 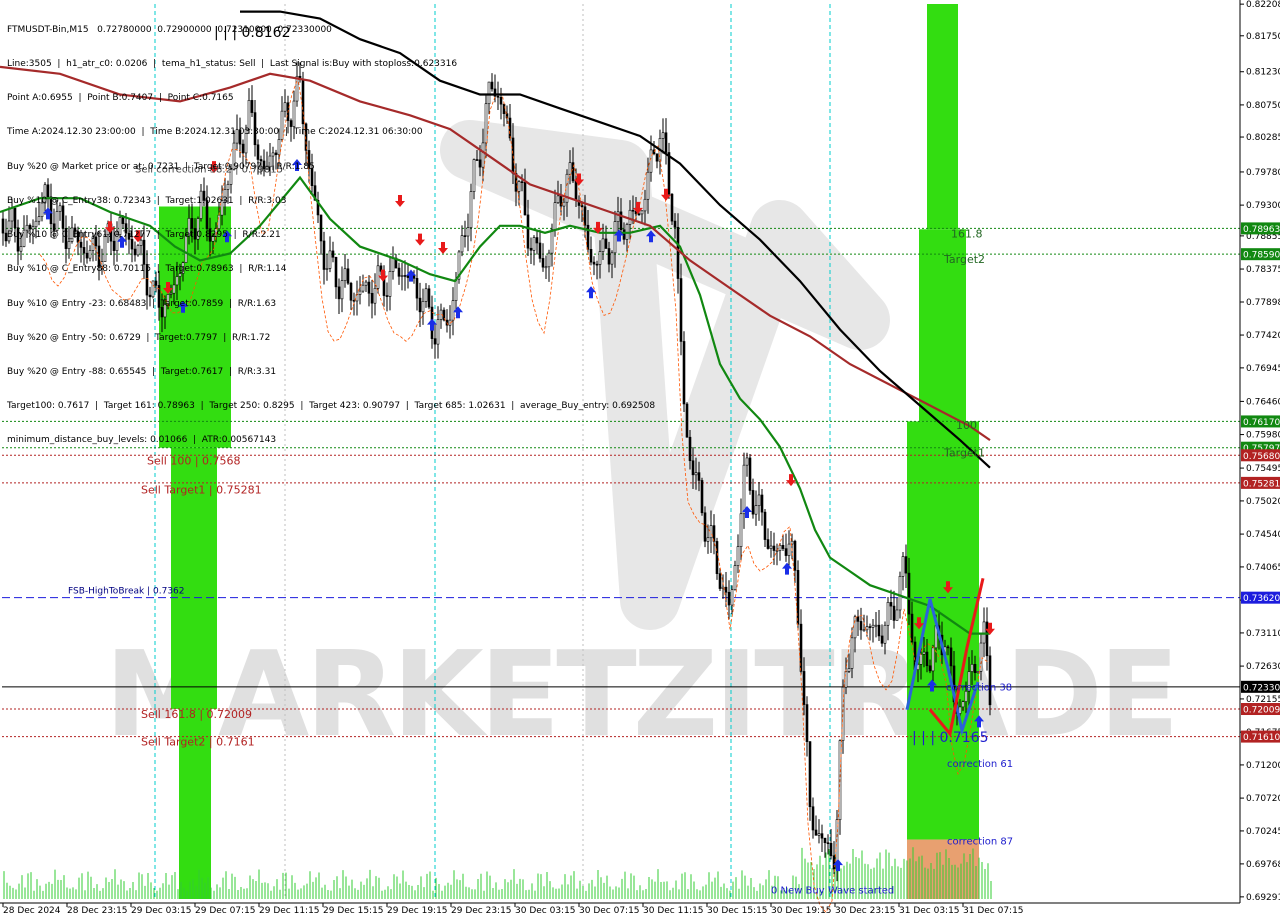 What do you see at coordinates (929, 911) in the screenshot?
I see `time-tick-label: 31 Dec 03:15` at bounding box center [929, 911].